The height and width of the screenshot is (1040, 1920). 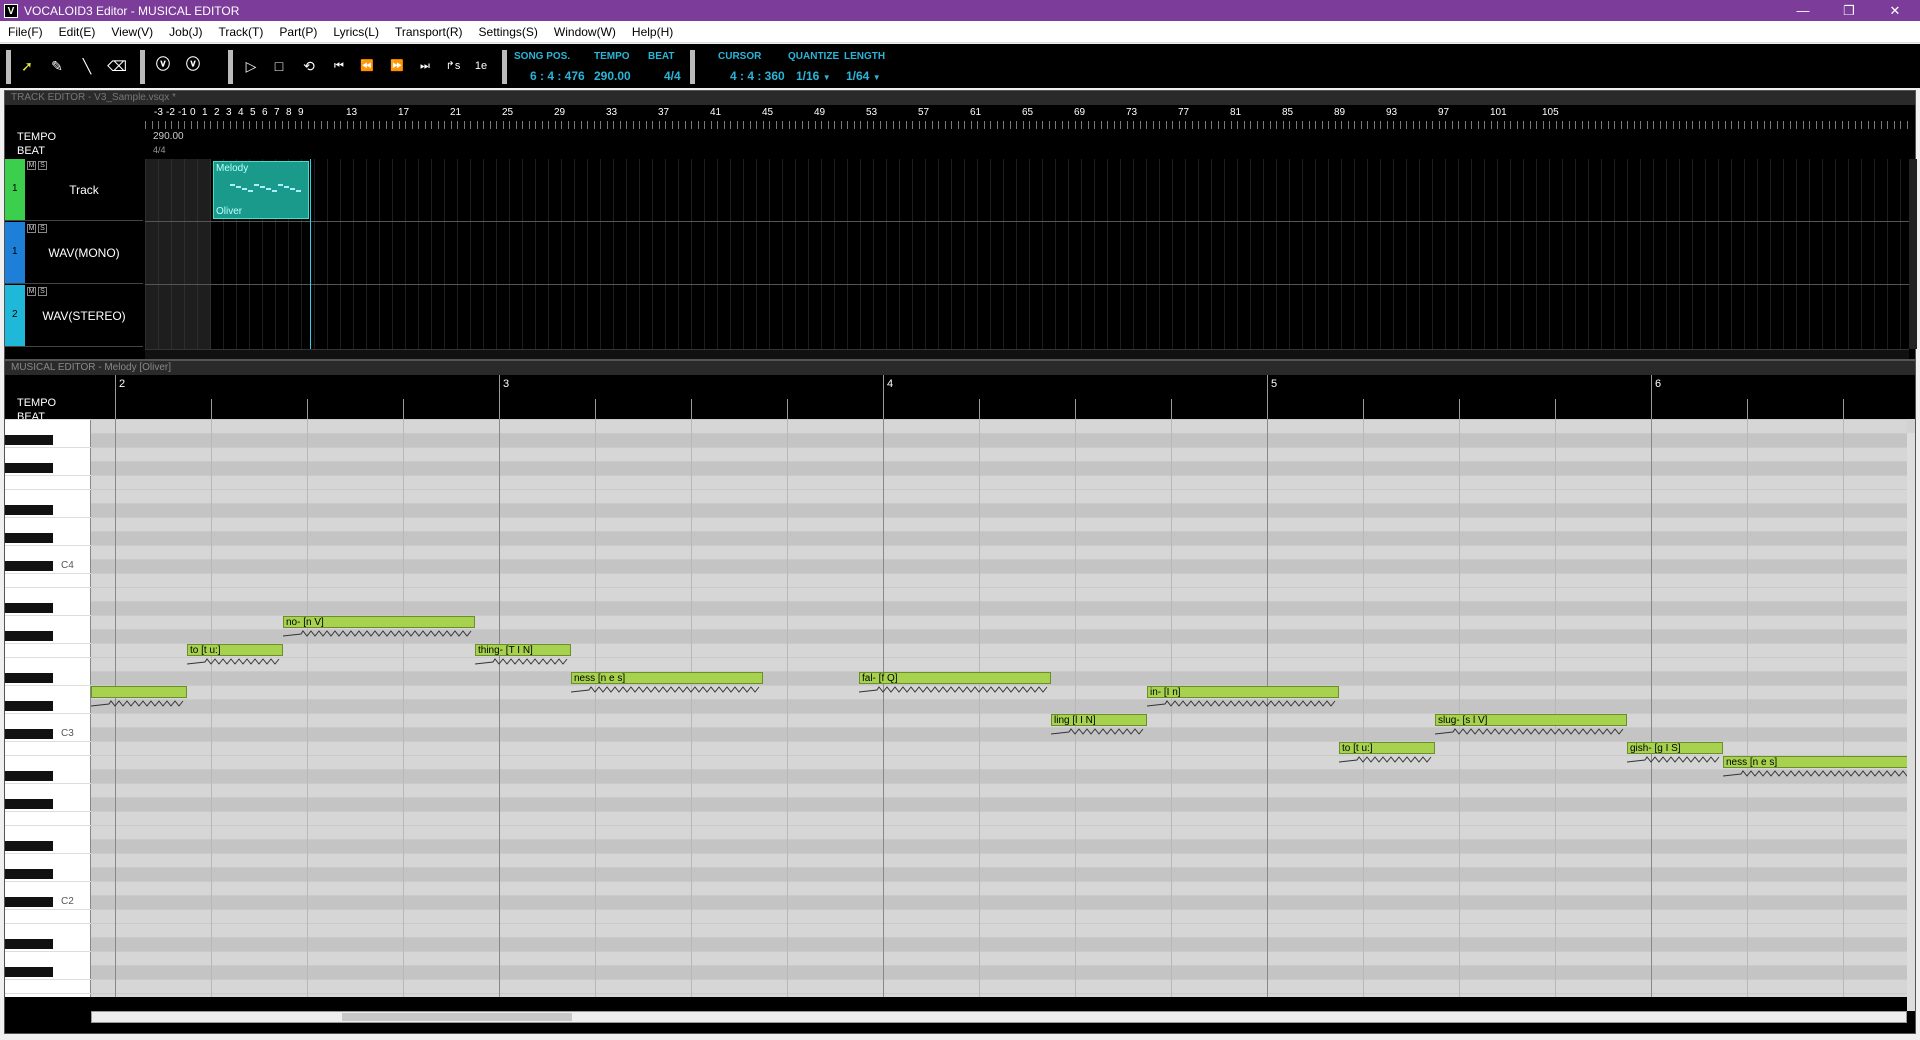 I want to click on beat-line, so click(x=1171, y=708).